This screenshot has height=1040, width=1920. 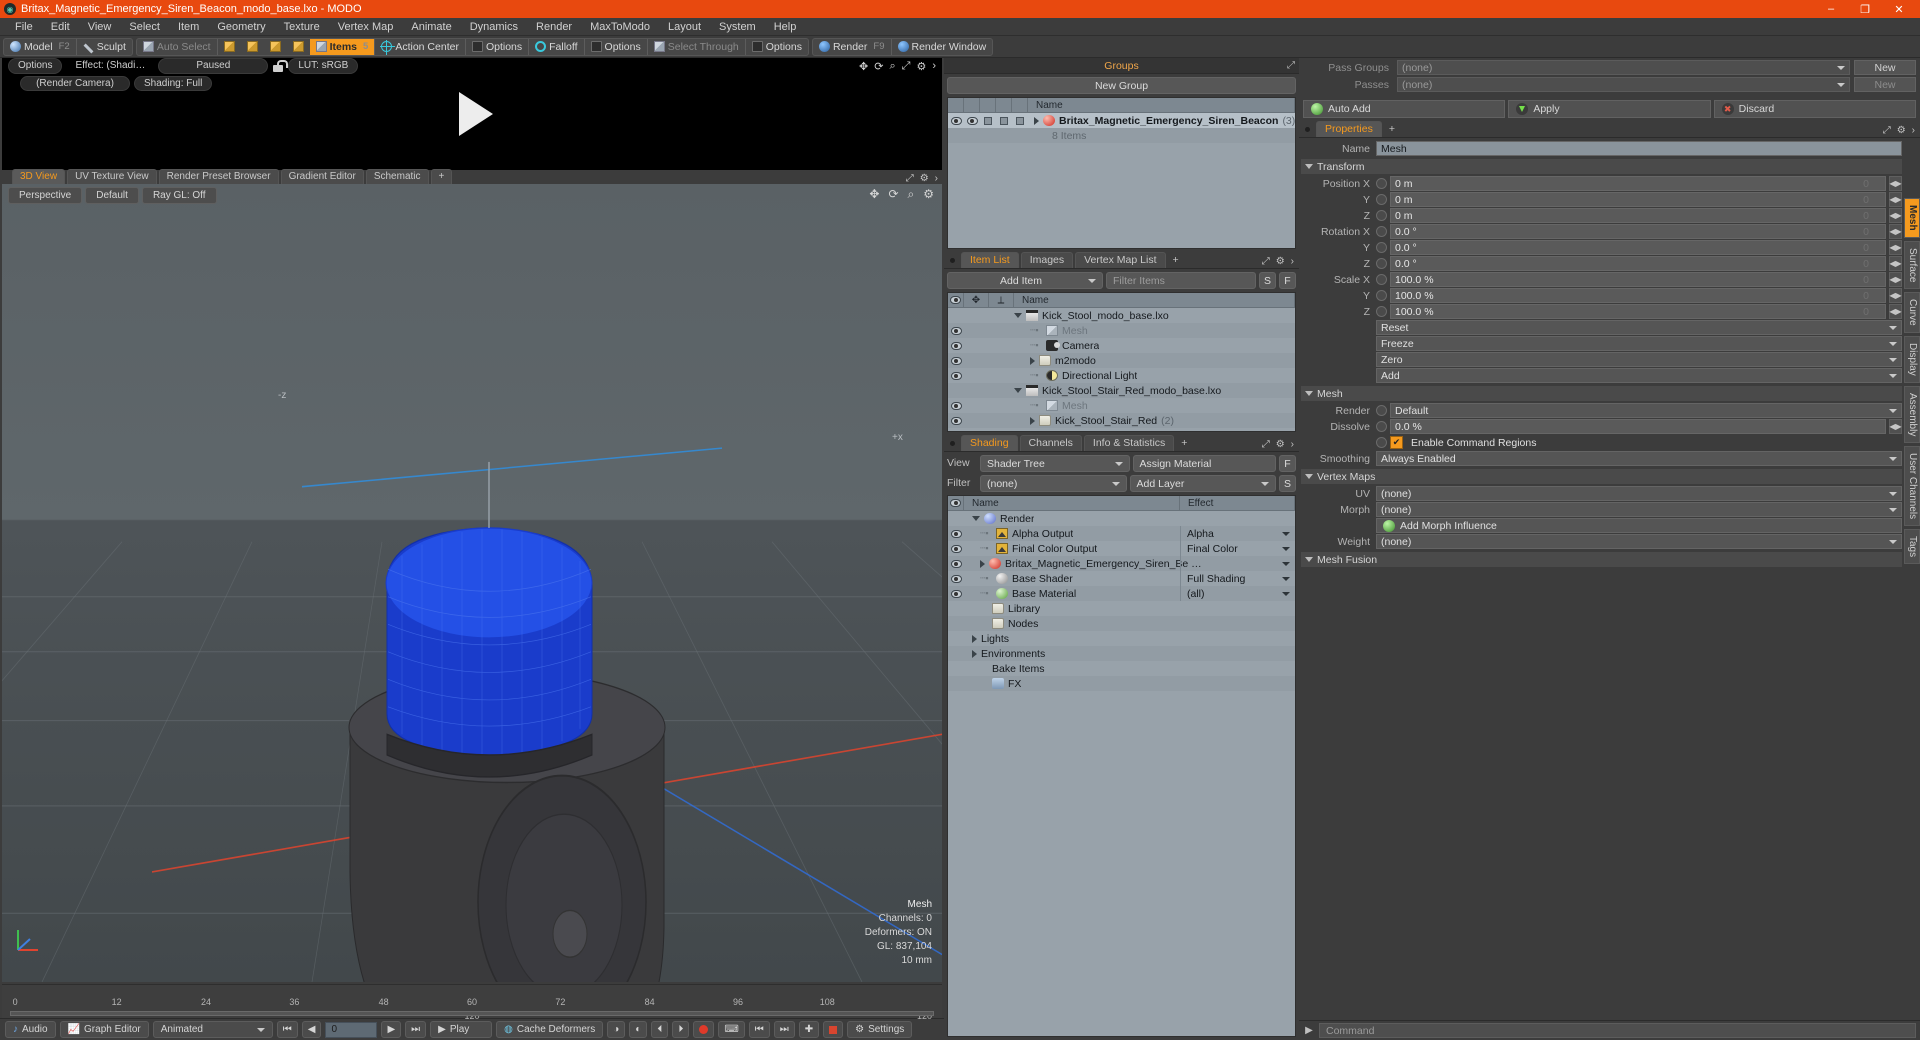 I want to click on menu-animate: Animate, so click(x=431, y=27).